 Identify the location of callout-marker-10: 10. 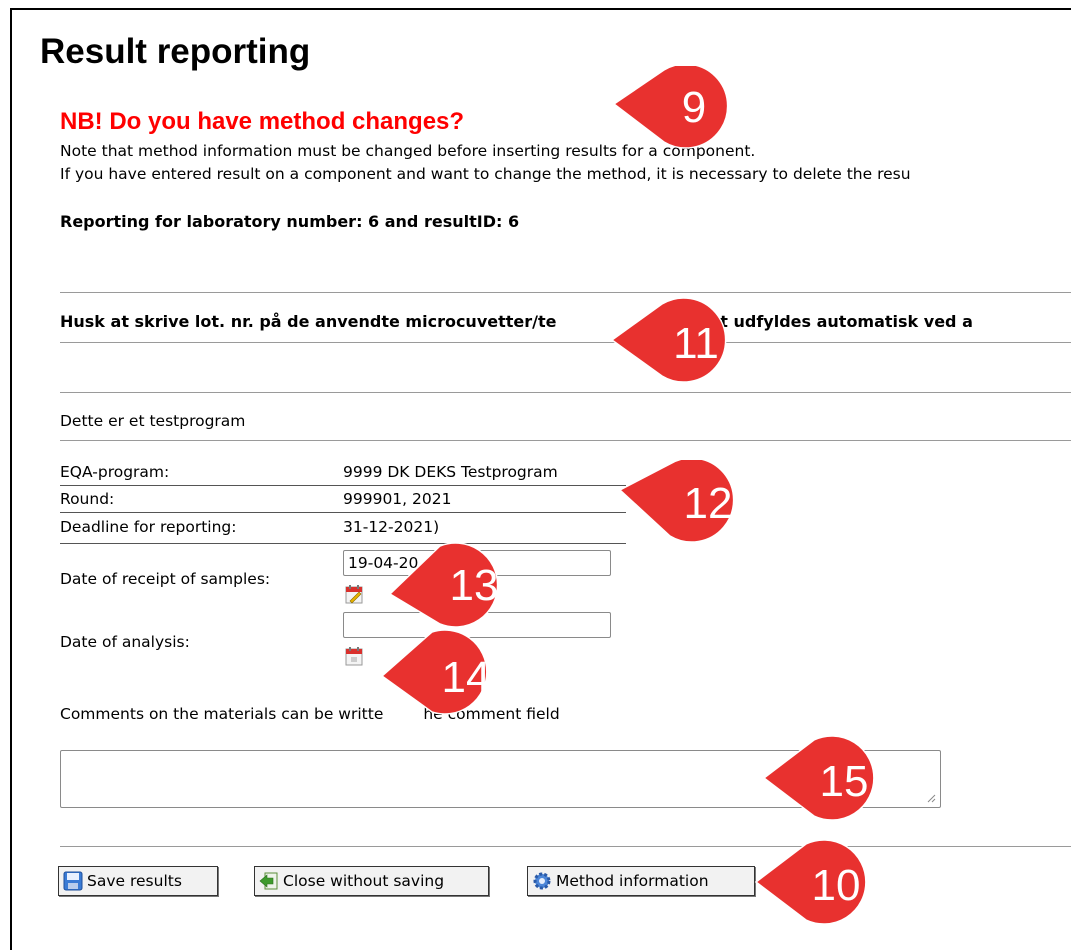
(810, 882).